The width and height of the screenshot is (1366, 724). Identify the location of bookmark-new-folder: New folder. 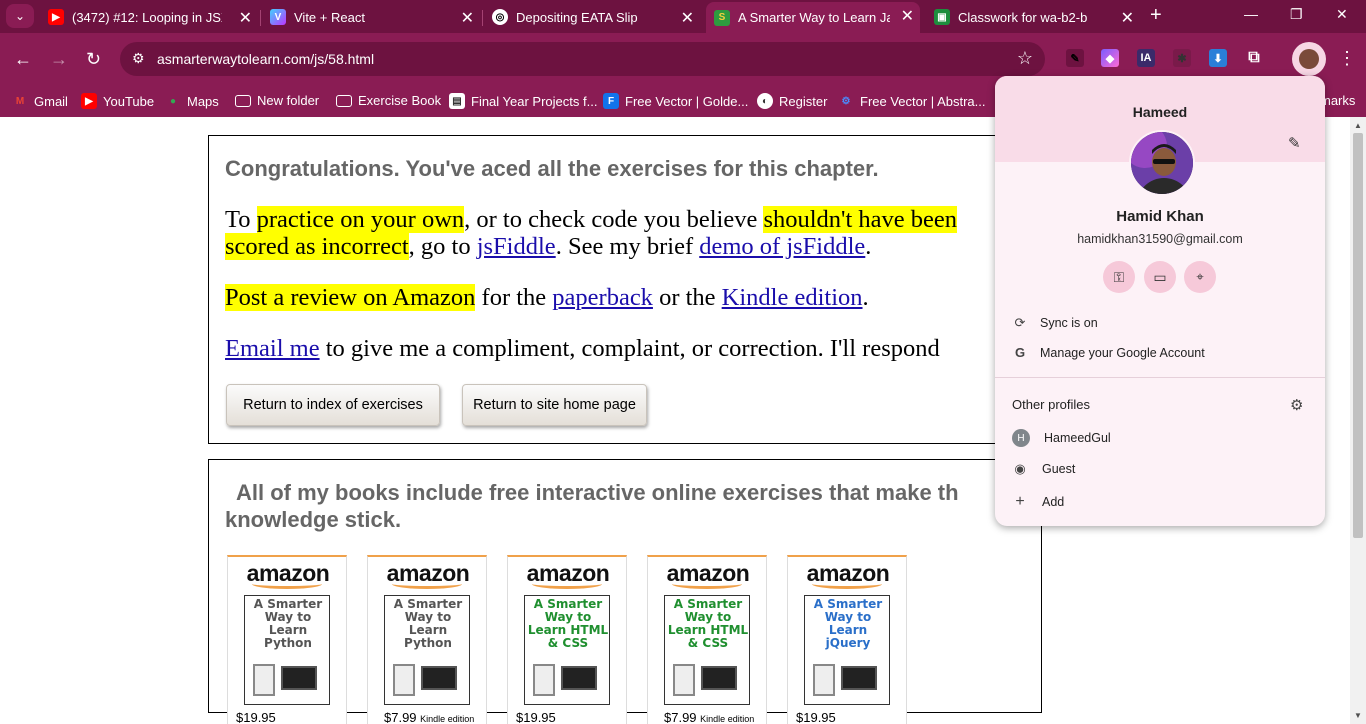
(277, 100).